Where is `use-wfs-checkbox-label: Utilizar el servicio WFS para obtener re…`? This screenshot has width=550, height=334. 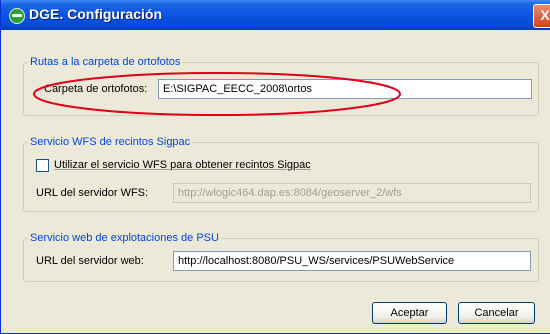 use-wfs-checkbox-label: Utilizar el servicio WFS para obtener re… is located at coordinates (182, 165).